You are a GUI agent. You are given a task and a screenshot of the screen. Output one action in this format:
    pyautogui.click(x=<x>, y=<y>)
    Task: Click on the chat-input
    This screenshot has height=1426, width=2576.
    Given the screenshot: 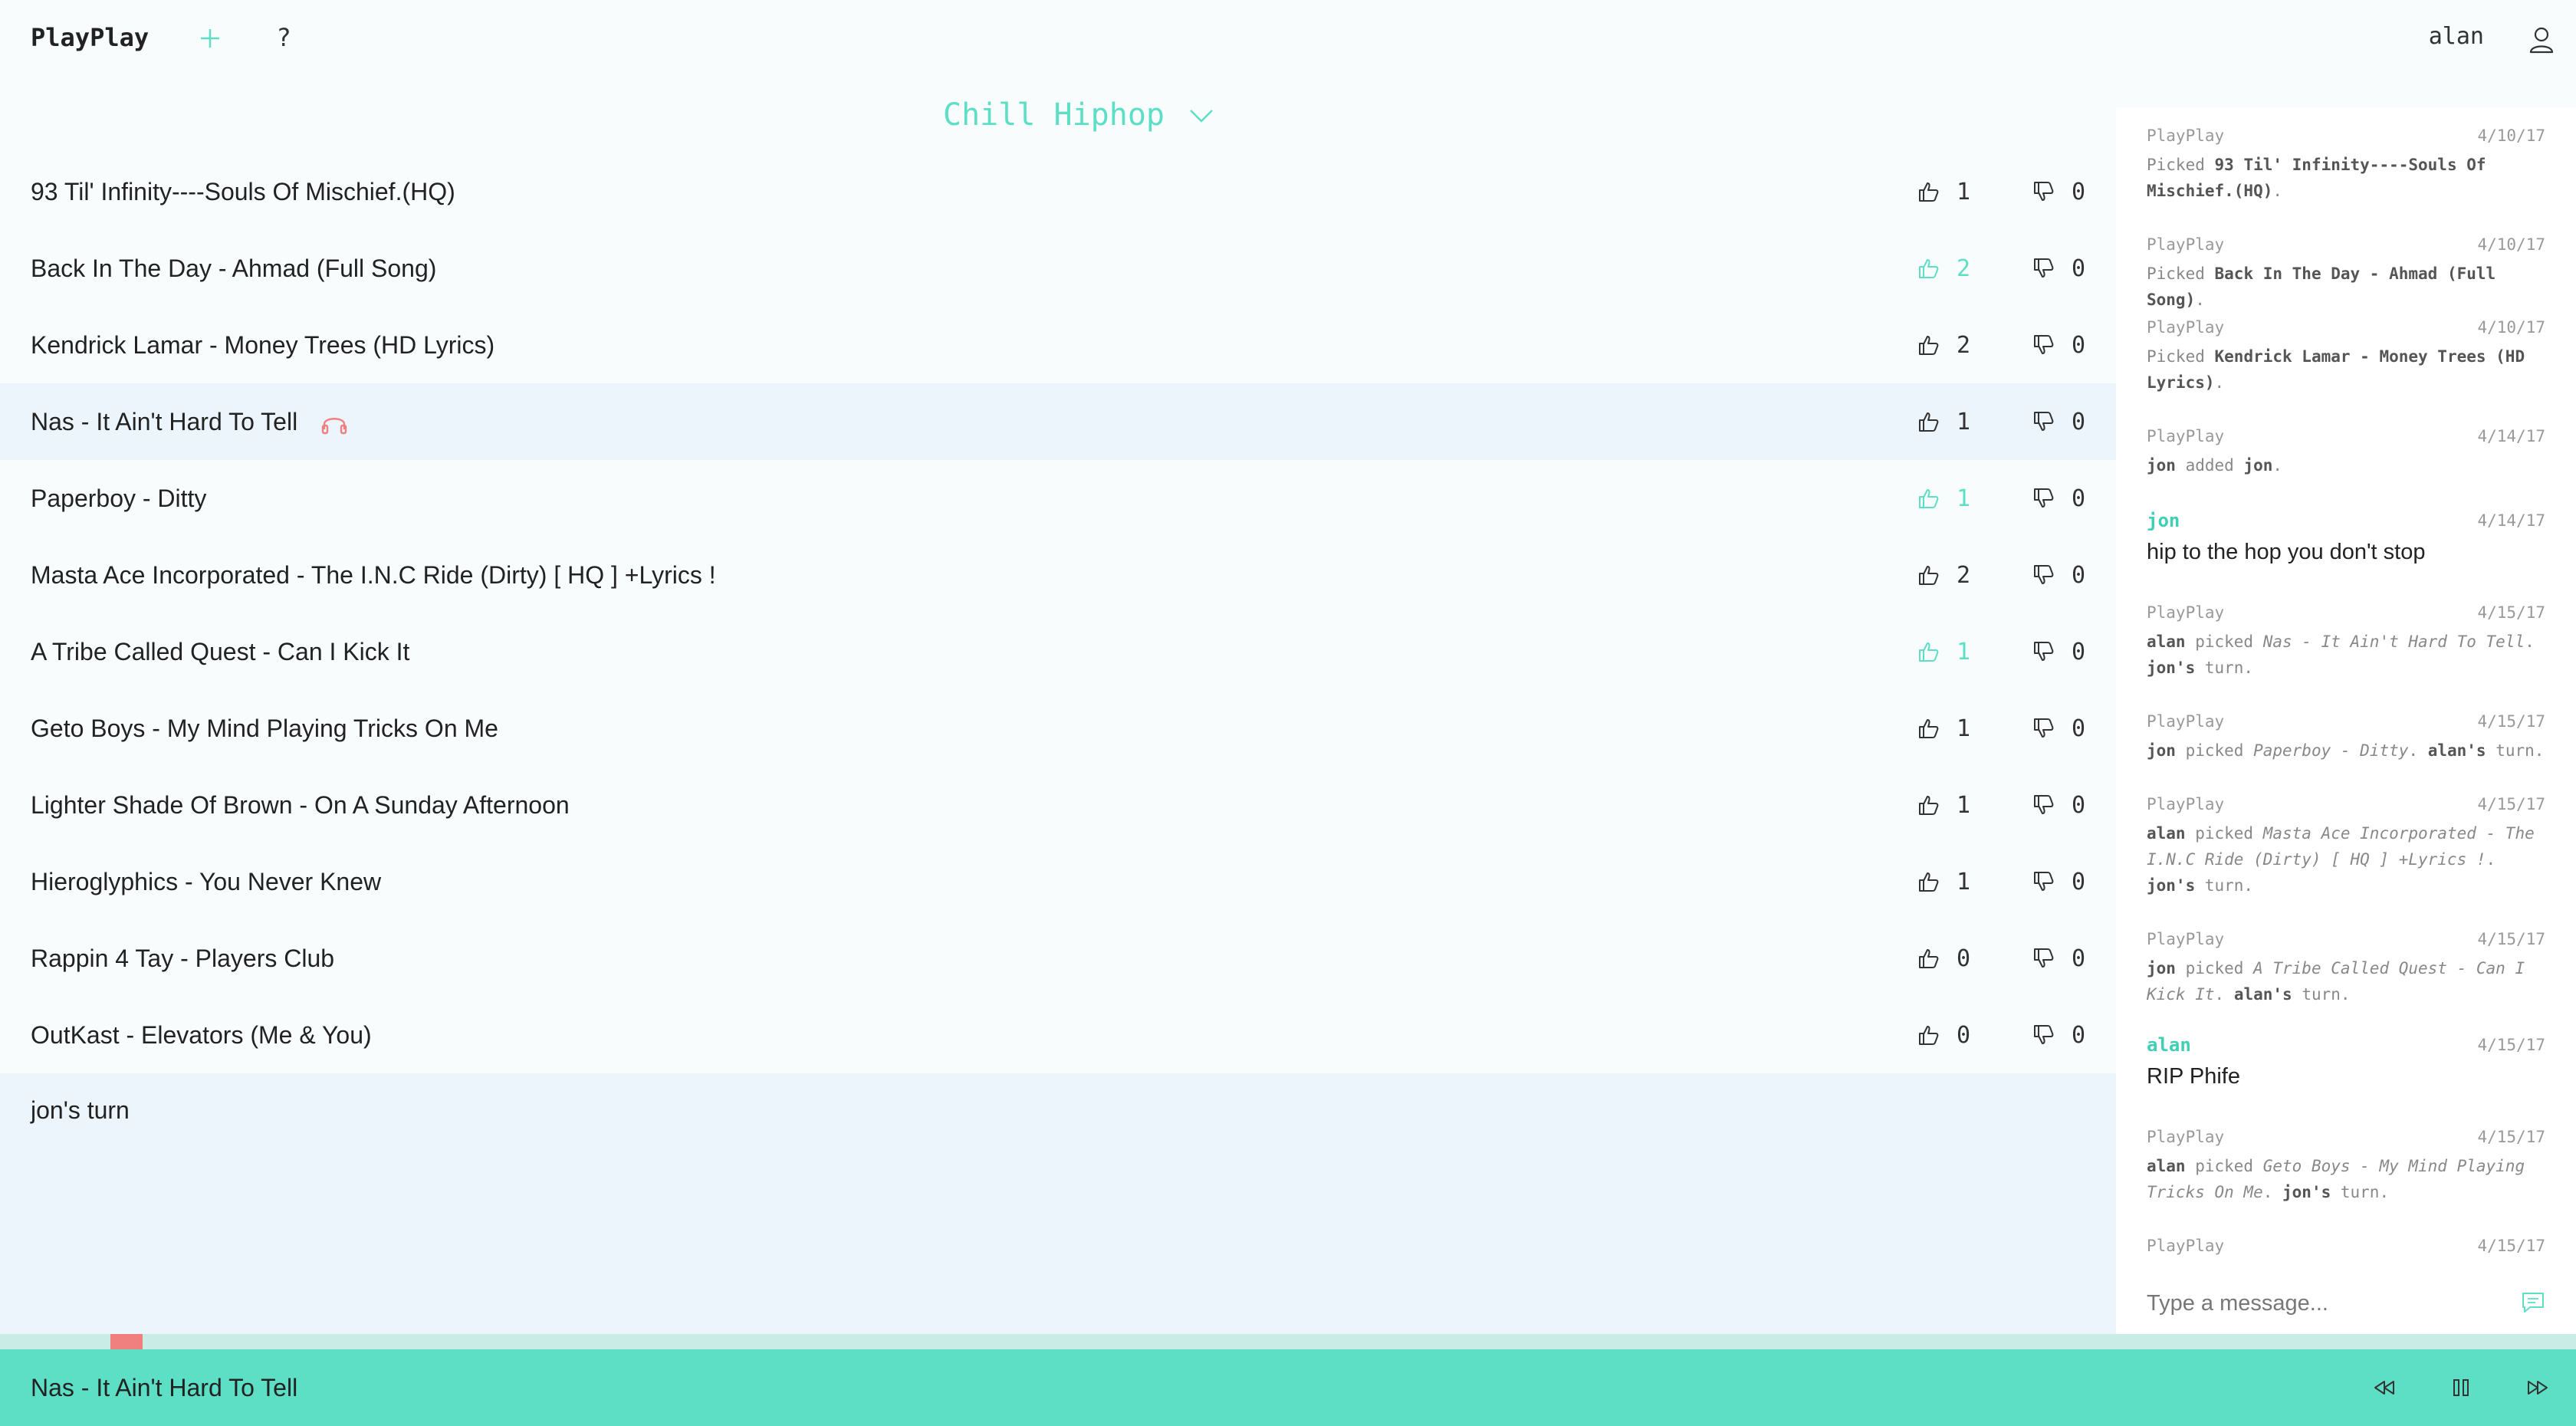 What is the action you would take?
    pyautogui.click(x=2316, y=1303)
    